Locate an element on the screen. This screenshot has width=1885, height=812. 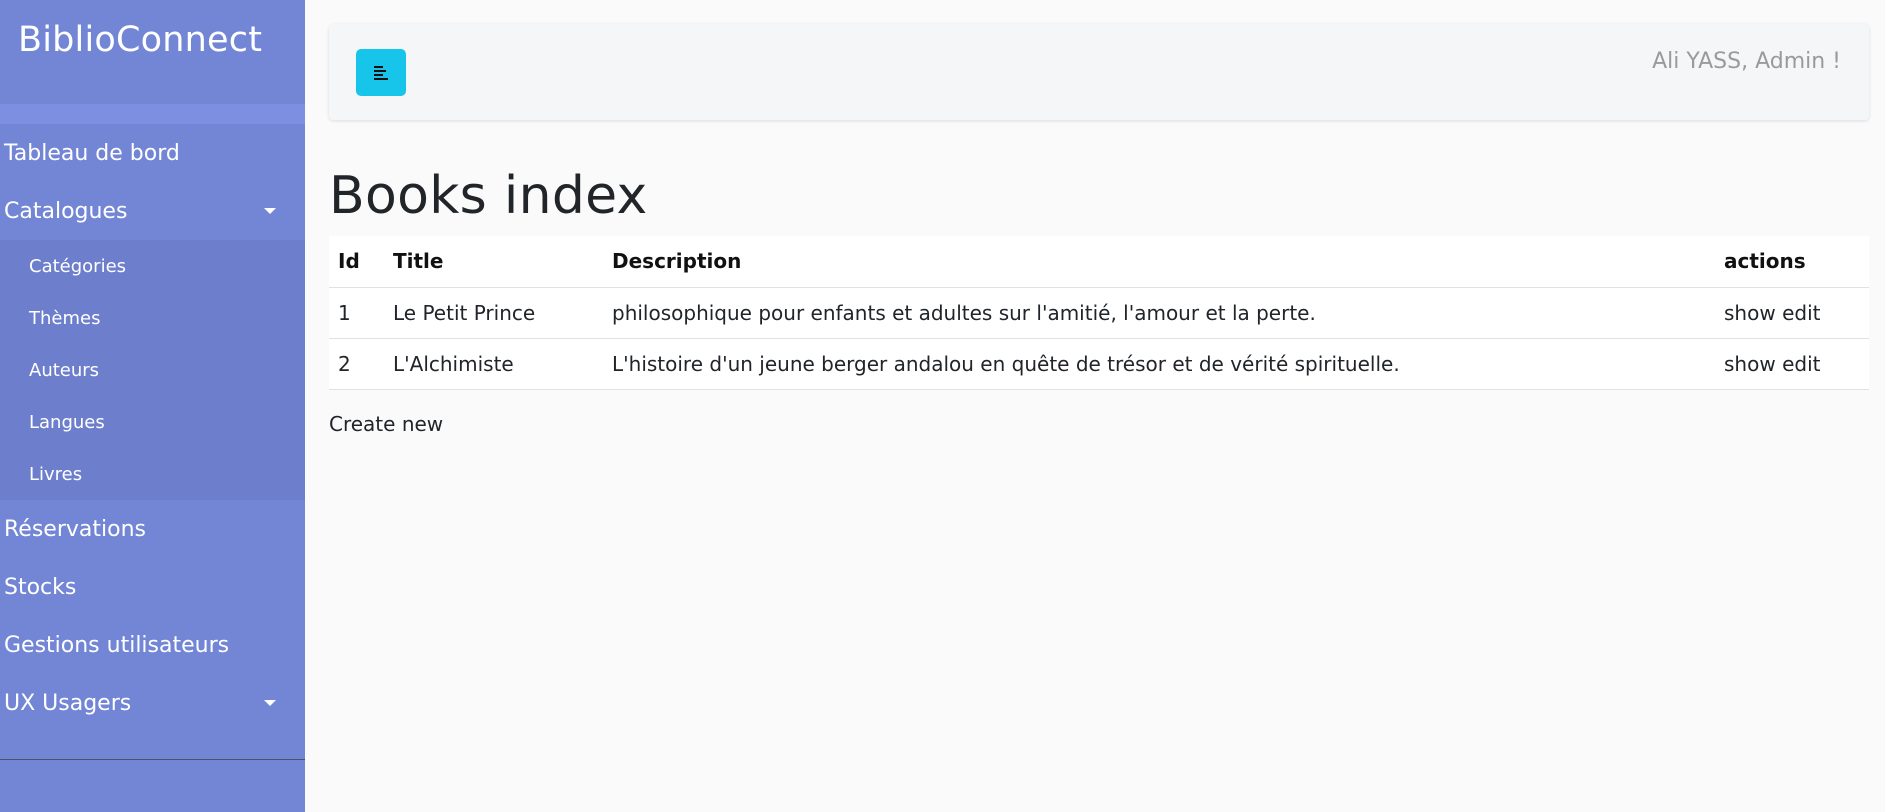
sidebar-item-label: Réservations is located at coordinates (75, 529).